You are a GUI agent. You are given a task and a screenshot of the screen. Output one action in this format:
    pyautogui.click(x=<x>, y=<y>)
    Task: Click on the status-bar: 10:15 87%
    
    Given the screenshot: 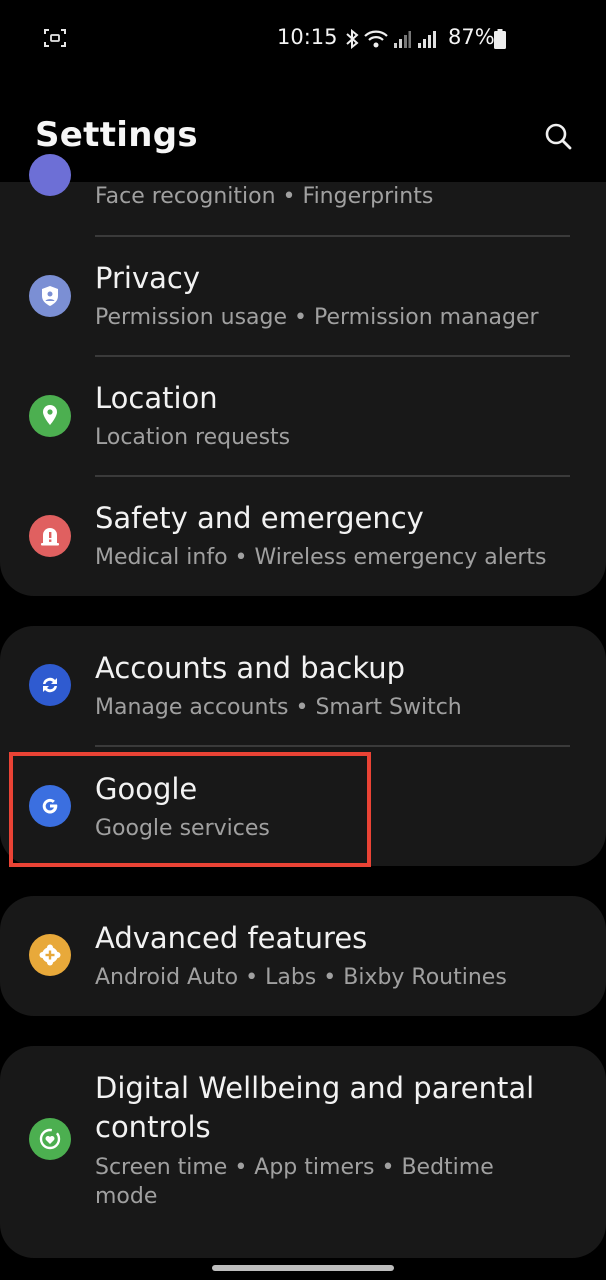 What is the action you would take?
    pyautogui.click(x=303, y=39)
    